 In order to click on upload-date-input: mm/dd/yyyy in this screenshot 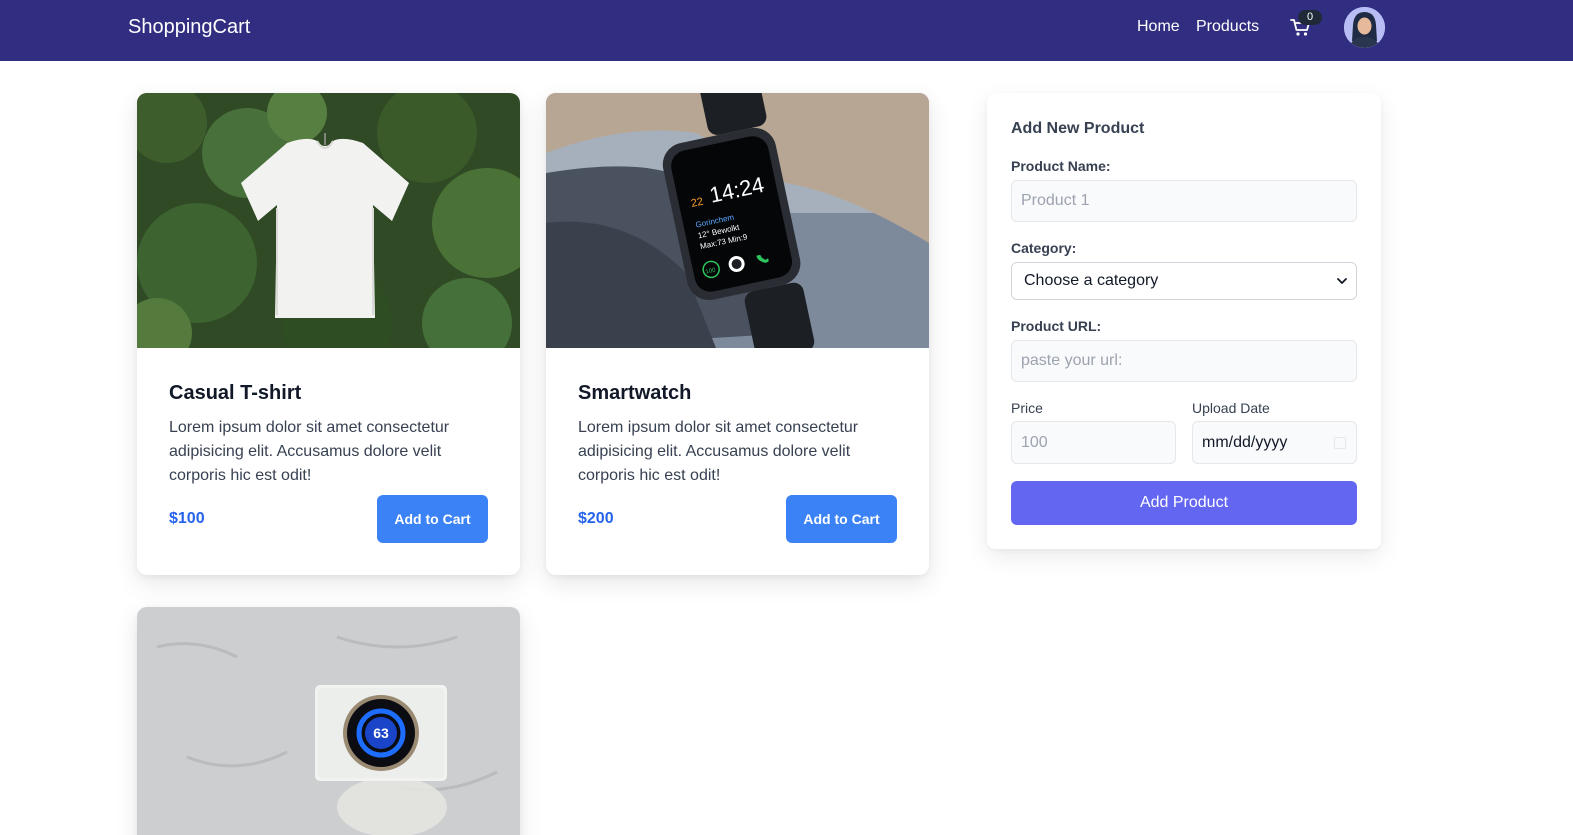, I will do `click(1274, 442)`.